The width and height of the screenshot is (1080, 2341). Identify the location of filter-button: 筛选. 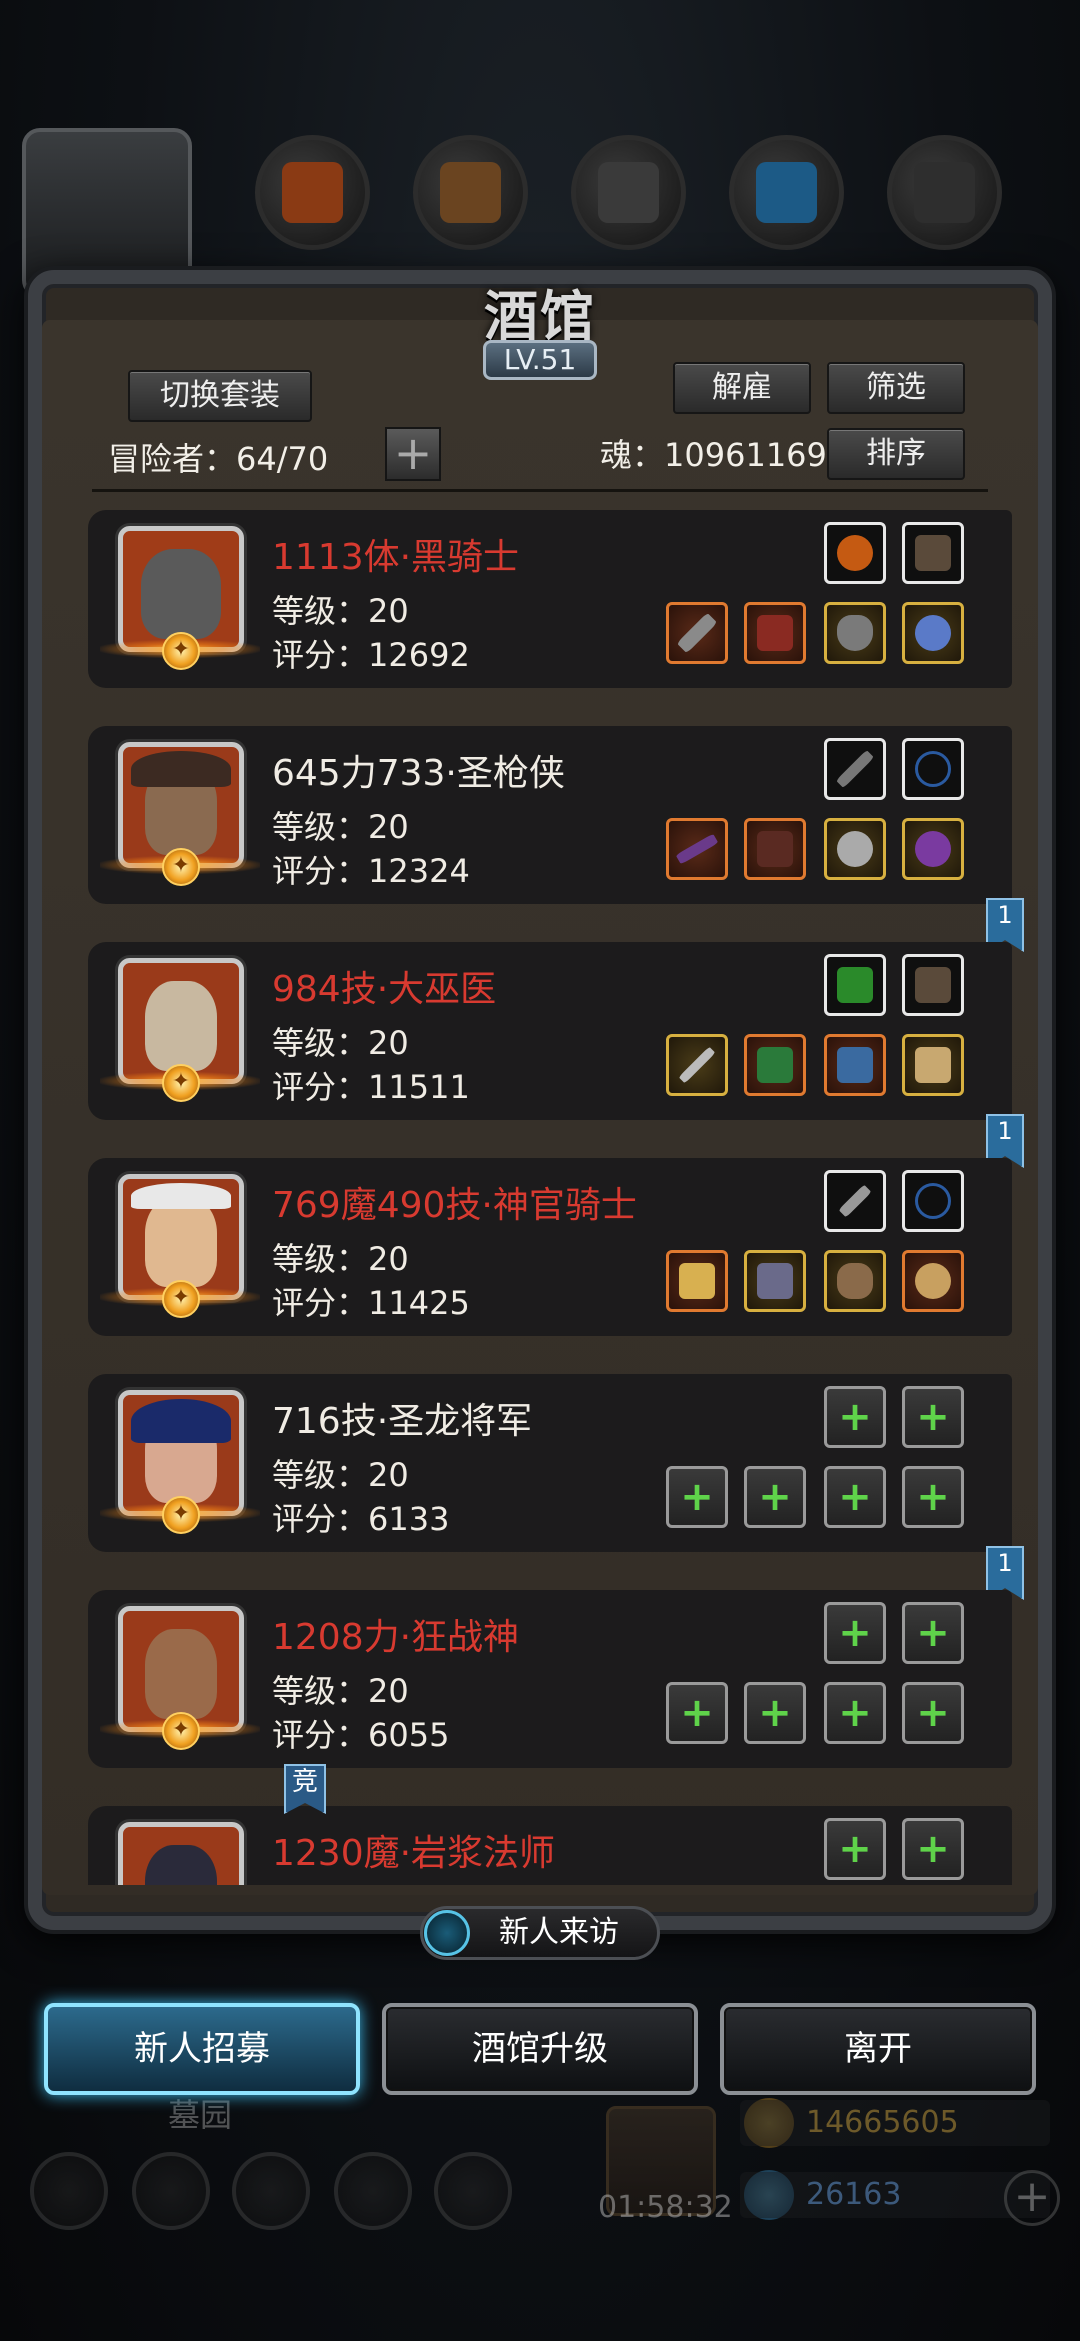
(896, 388).